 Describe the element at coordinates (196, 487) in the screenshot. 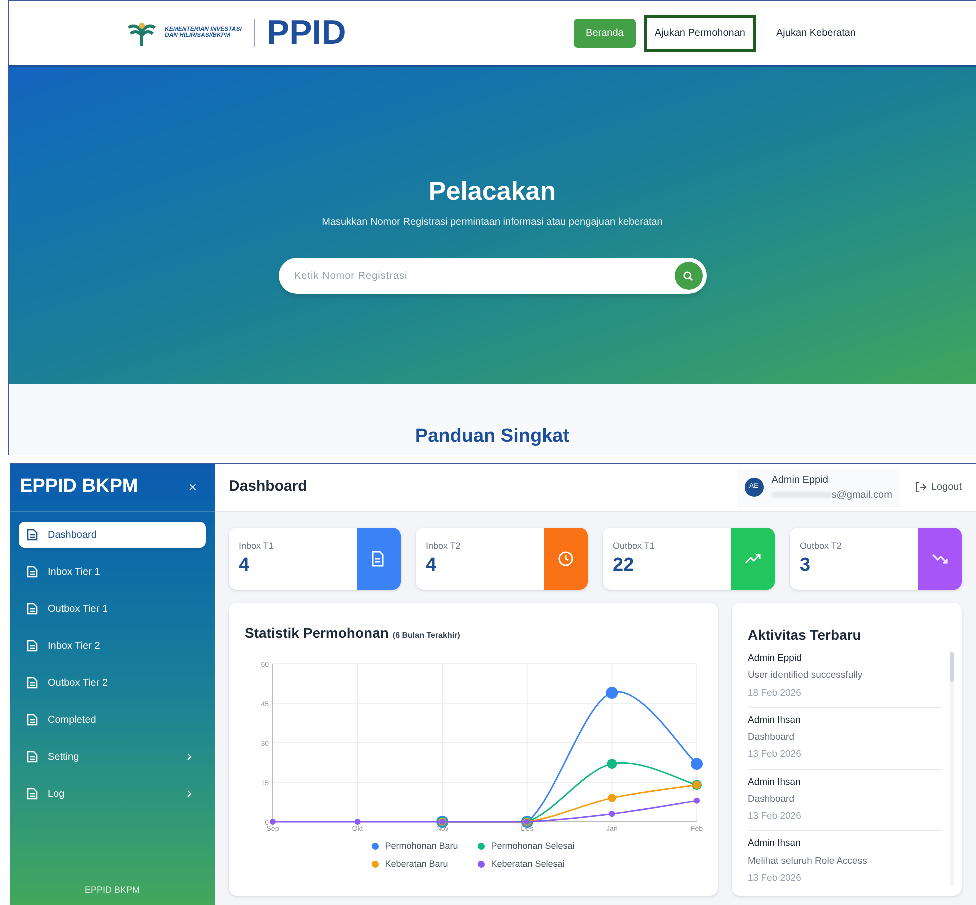

I see `close-button: ×` at that location.